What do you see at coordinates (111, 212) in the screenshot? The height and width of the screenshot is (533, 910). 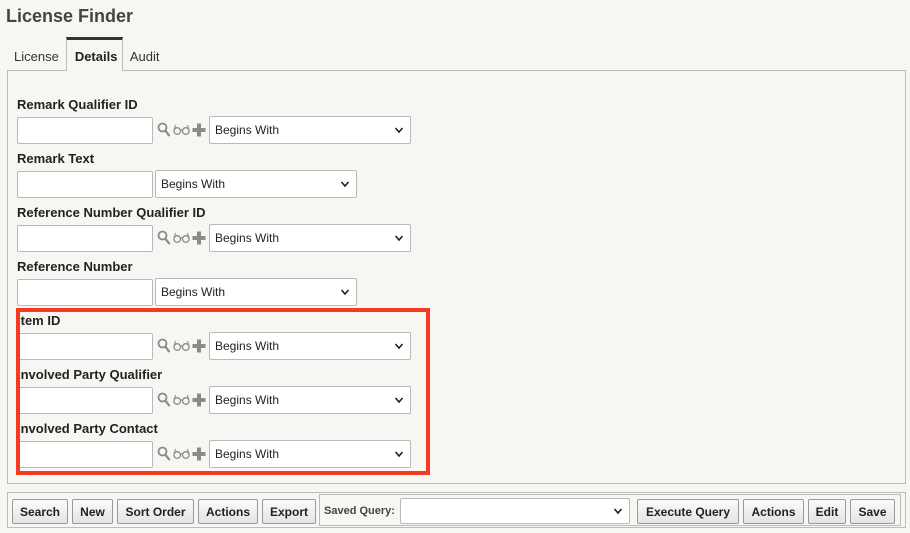 I see `field-label: Reference Number Qualifier ID` at bounding box center [111, 212].